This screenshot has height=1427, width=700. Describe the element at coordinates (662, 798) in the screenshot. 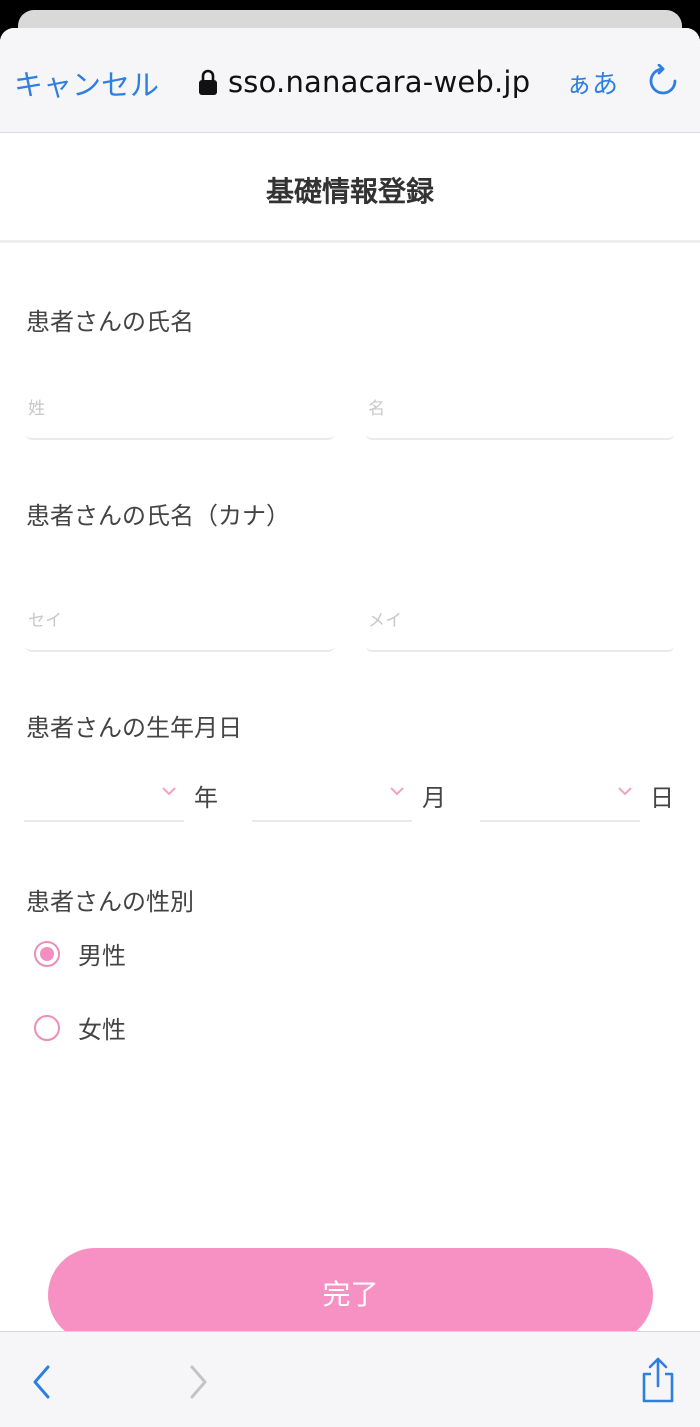

I see `day-unit: 日` at that location.